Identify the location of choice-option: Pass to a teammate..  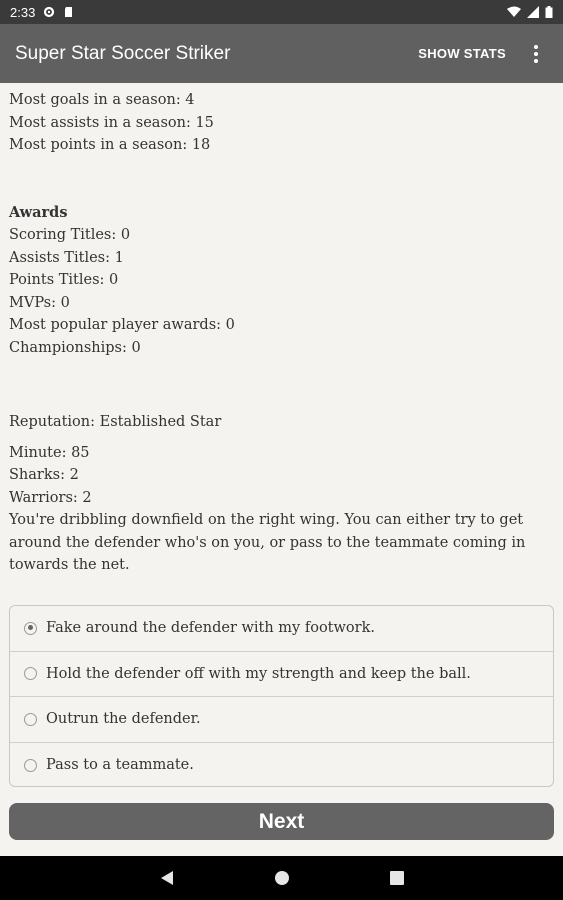
(281, 765).